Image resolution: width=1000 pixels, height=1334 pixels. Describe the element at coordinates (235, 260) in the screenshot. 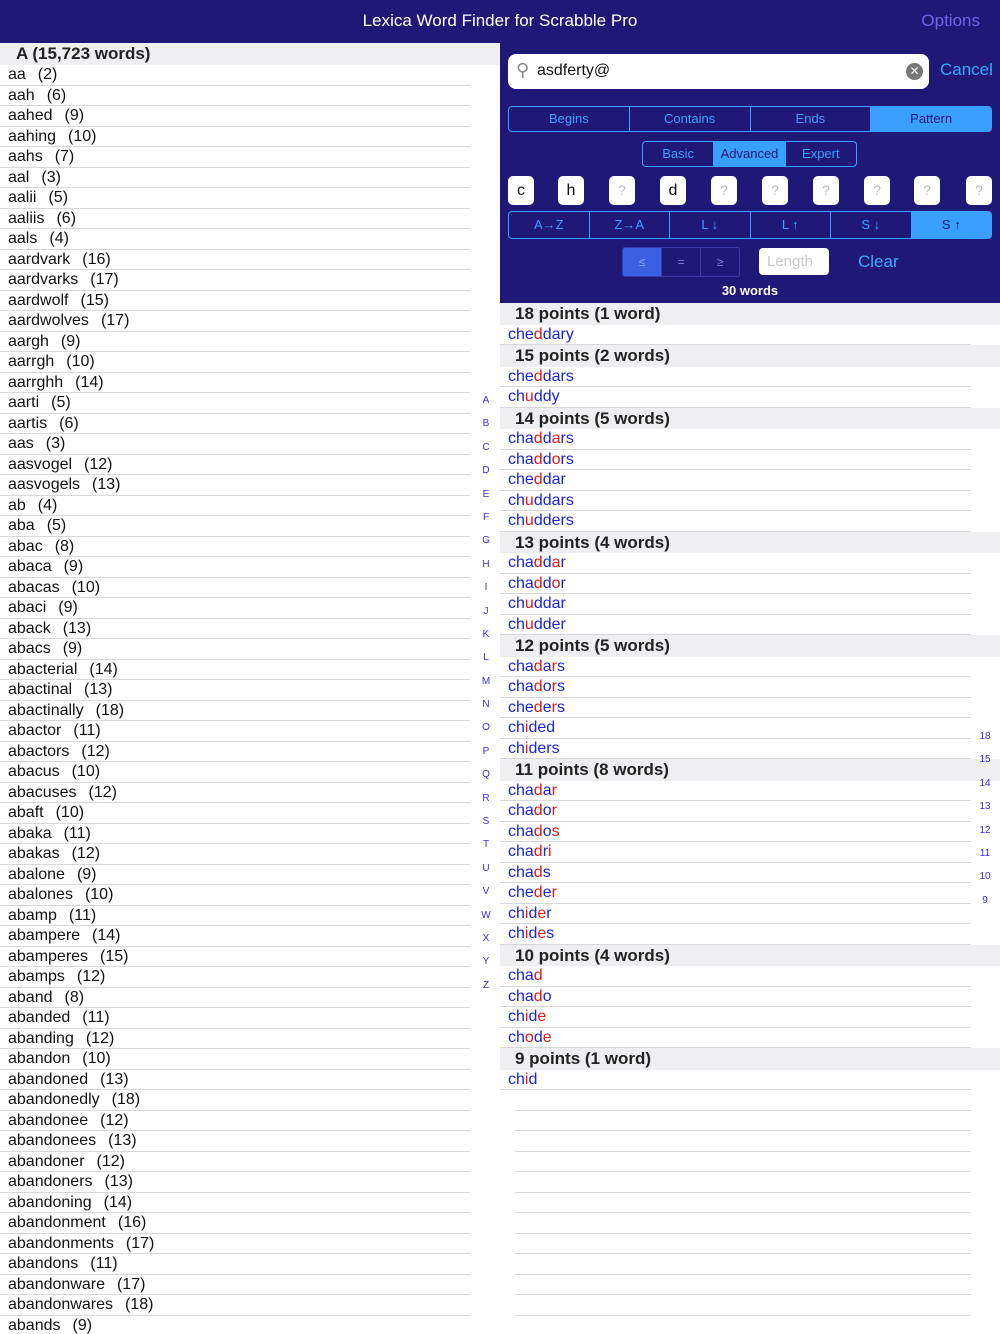

I see `list-item: aardvark (16)` at that location.